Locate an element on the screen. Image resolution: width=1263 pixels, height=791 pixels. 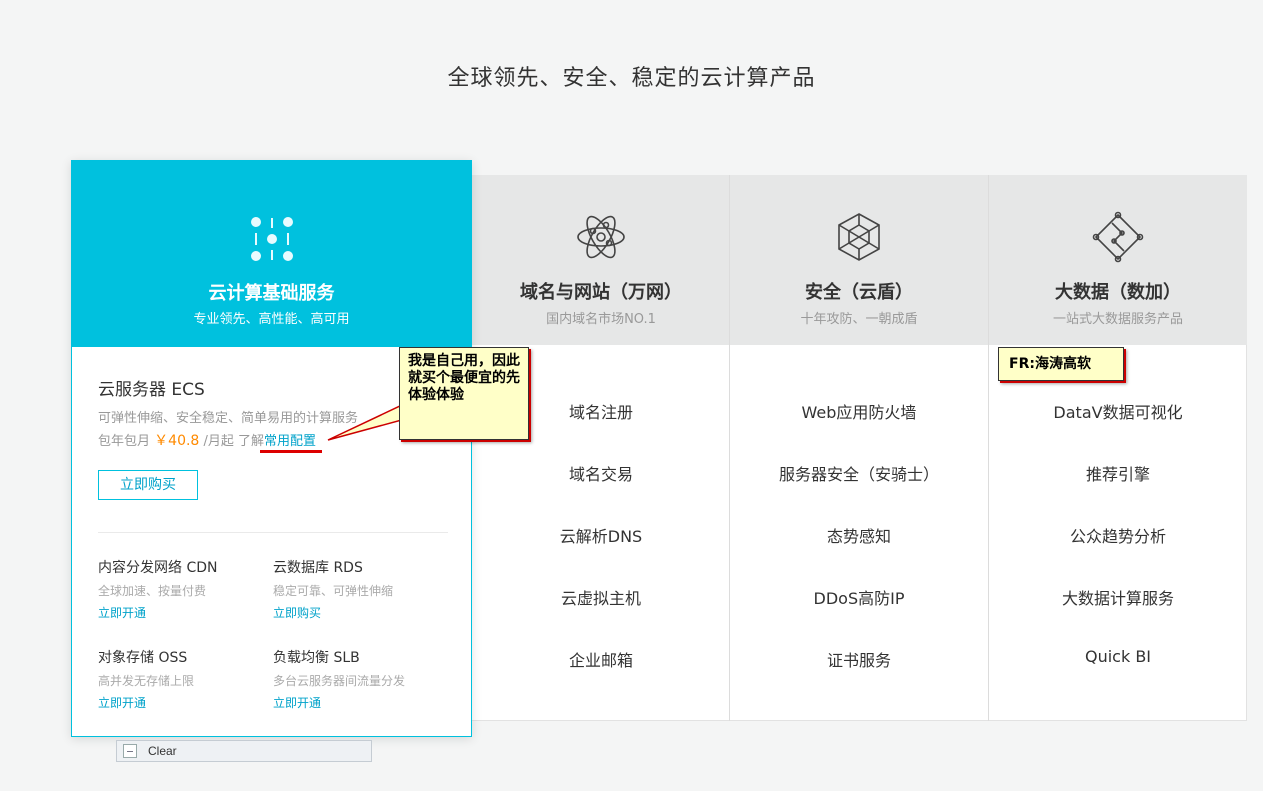
featured-subtitle: 专业领先、高性能、高可用 is located at coordinates (271, 319).